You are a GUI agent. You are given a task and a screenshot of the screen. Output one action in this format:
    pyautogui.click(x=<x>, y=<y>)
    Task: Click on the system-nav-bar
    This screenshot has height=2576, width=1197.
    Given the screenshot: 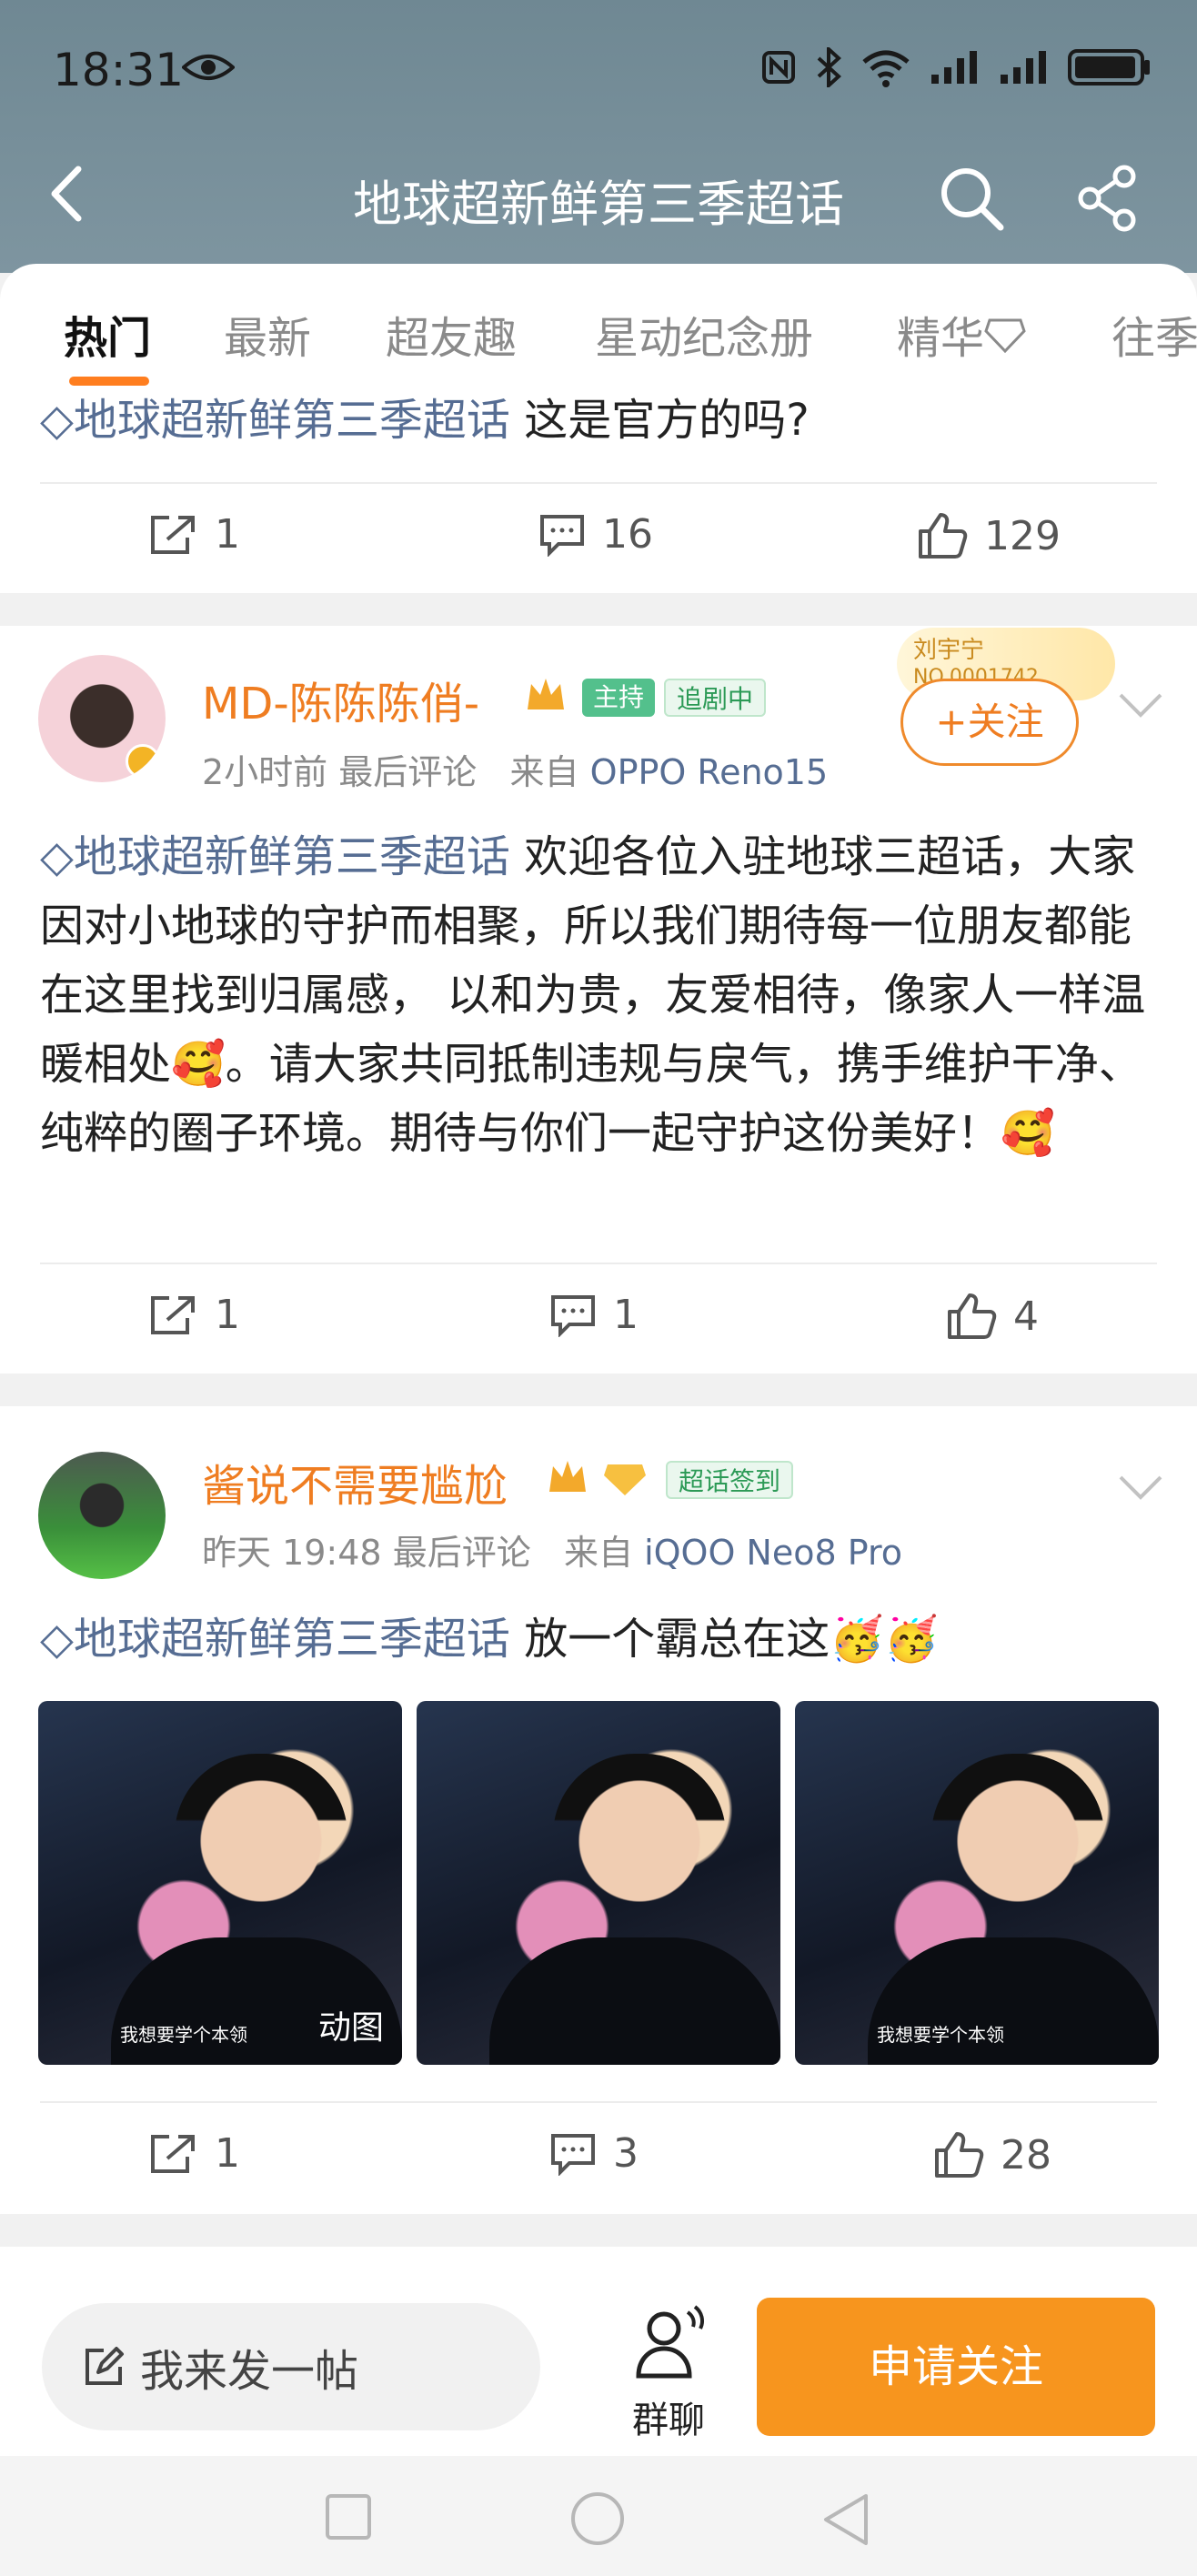 What is the action you would take?
    pyautogui.click(x=598, y=2516)
    